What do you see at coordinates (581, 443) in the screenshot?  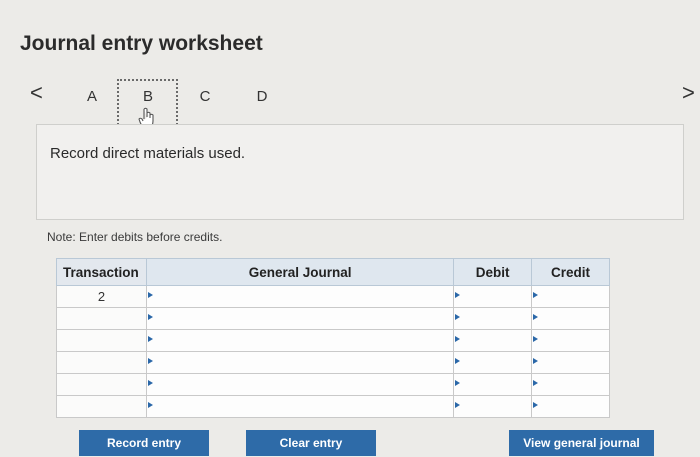 I see `view-general-journal-button: View general journal` at bounding box center [581, 443].